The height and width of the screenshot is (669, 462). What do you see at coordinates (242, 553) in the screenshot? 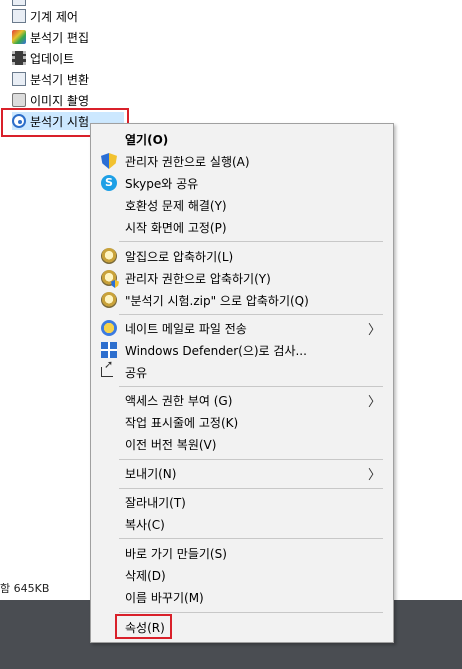
I see `menu-item-create-shortcut: 바로 가기 만들기(S)` at bounding box center [242, 553].